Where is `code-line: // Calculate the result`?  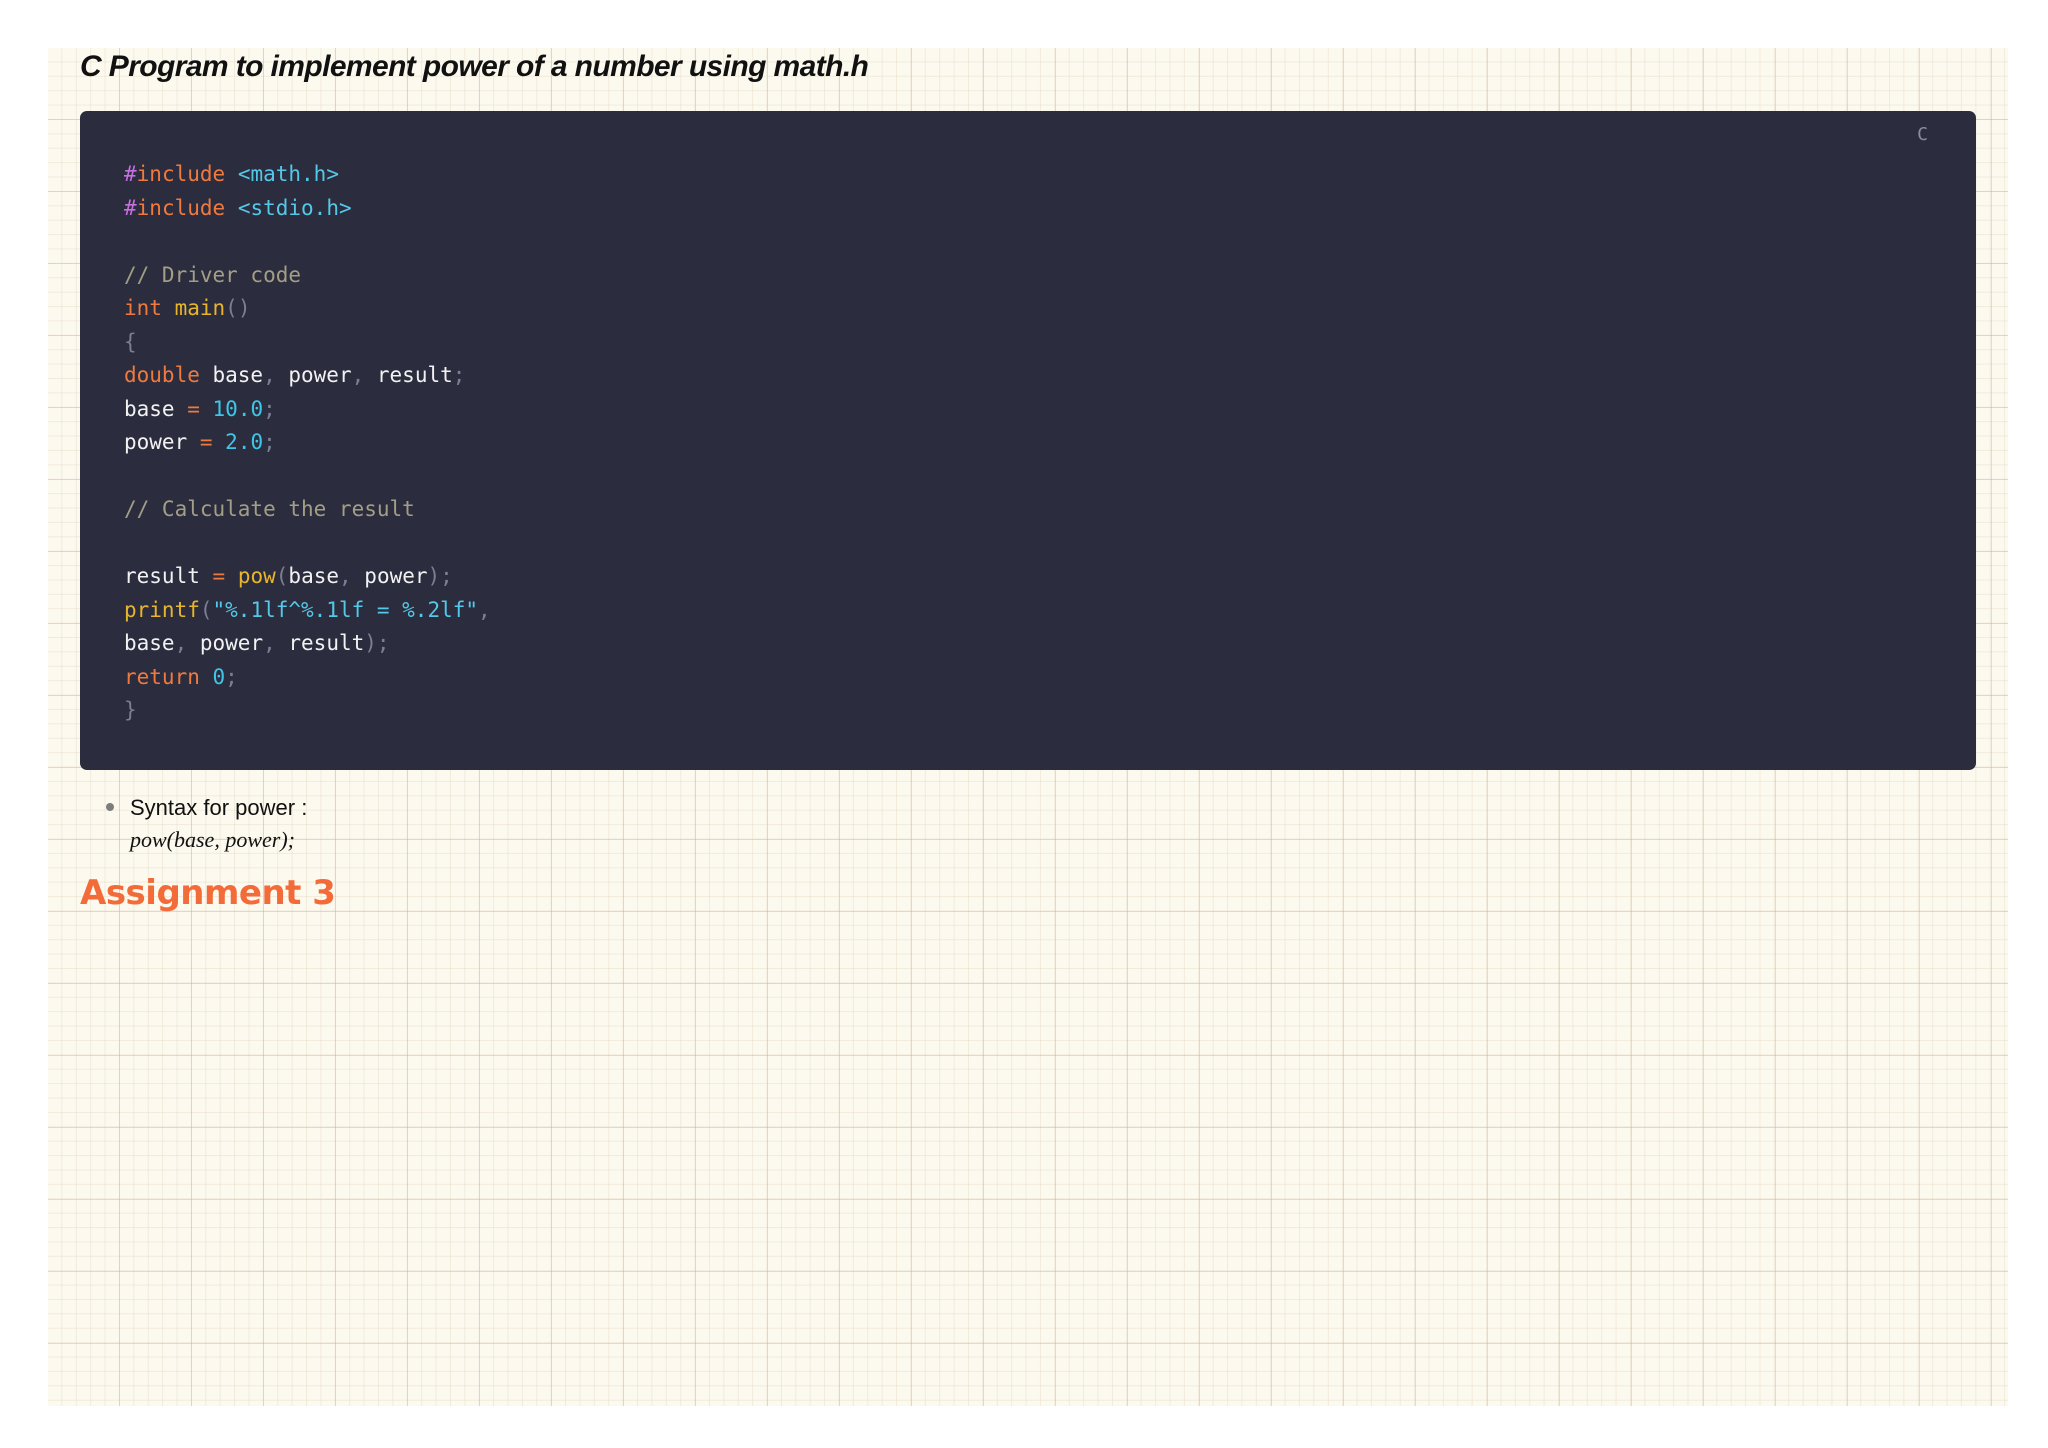
code-line: // Calculate the result is located at coordinates (307, 510).